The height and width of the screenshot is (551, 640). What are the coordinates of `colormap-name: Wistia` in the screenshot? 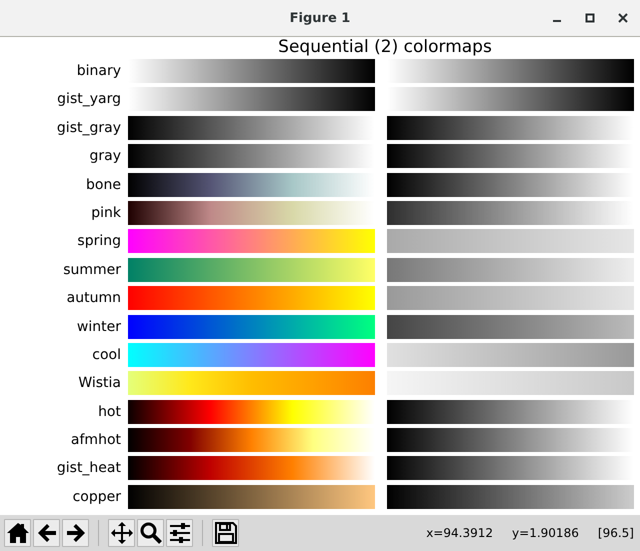 It's located at (99, 383).